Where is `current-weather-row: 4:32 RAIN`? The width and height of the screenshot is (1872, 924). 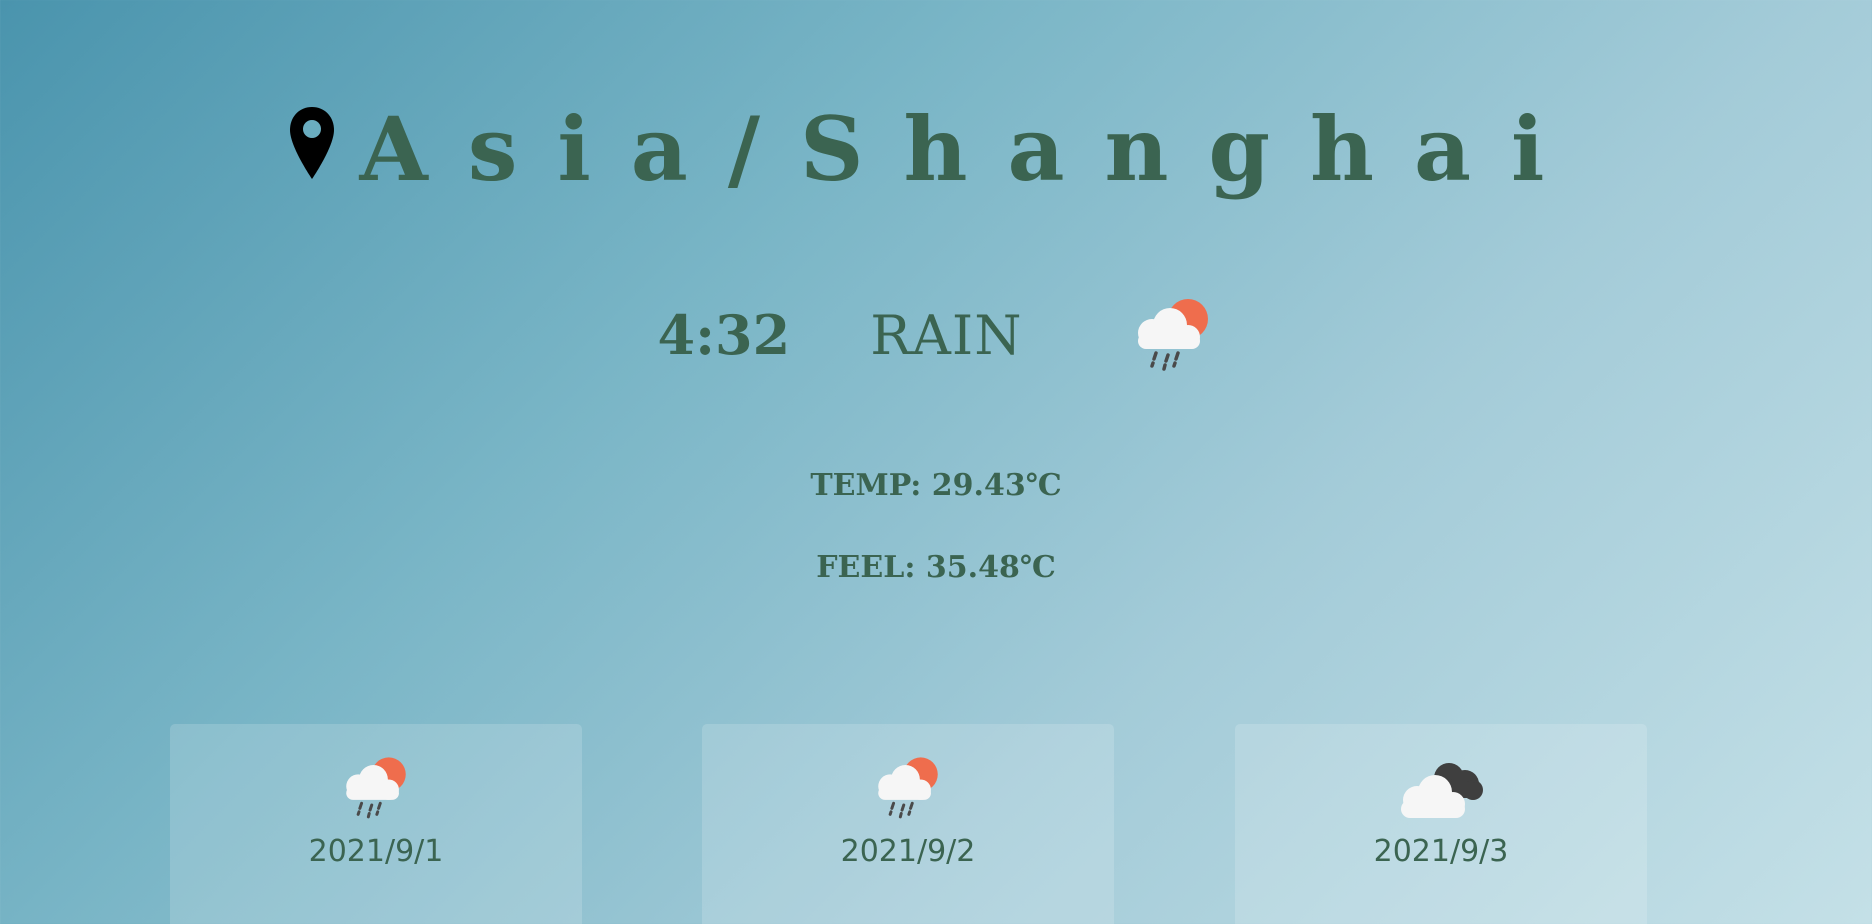
current-weather-row: 4:32 RAIN is located at coordinates (936, 335).